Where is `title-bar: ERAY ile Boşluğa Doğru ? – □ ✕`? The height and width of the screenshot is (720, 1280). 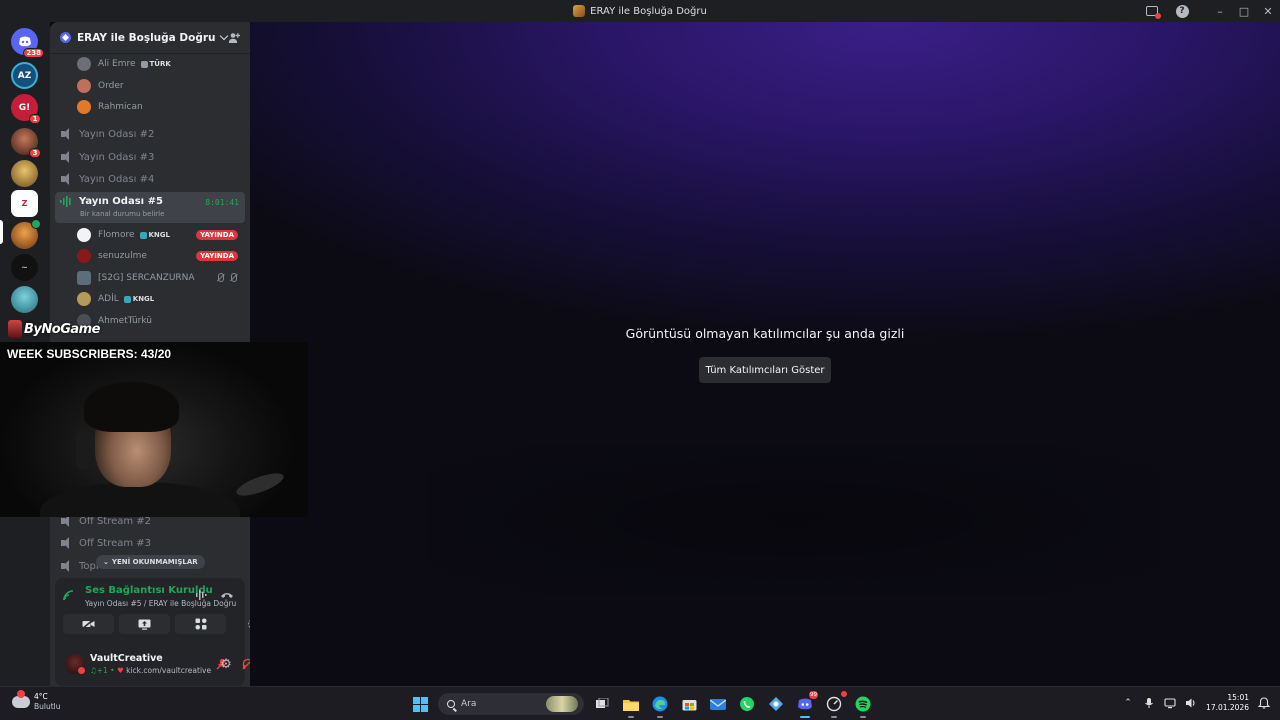
title-bar: ERAY ile Boşluğa Doğru ? – □ ✕ is located at coordinates (640, 11).